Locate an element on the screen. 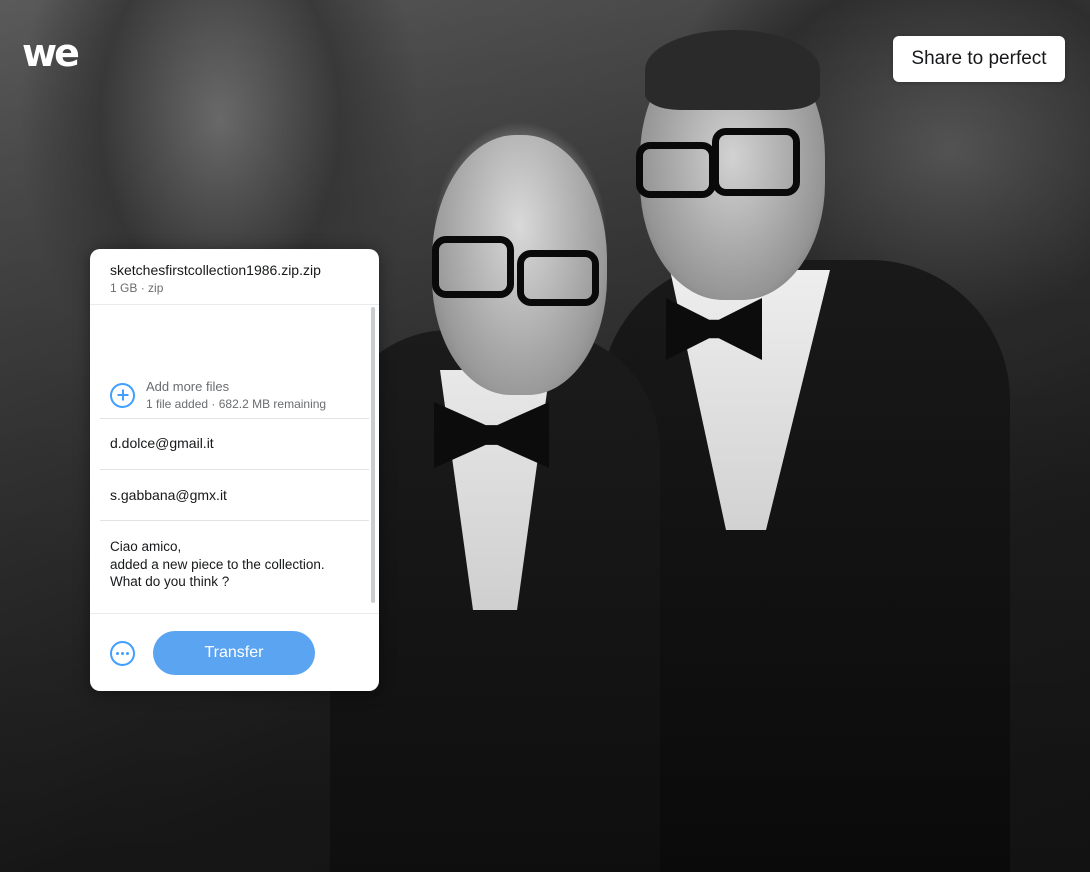  file-name: sketchesfirstcollection1986.zip.zip is located at coordinates (215, 270).